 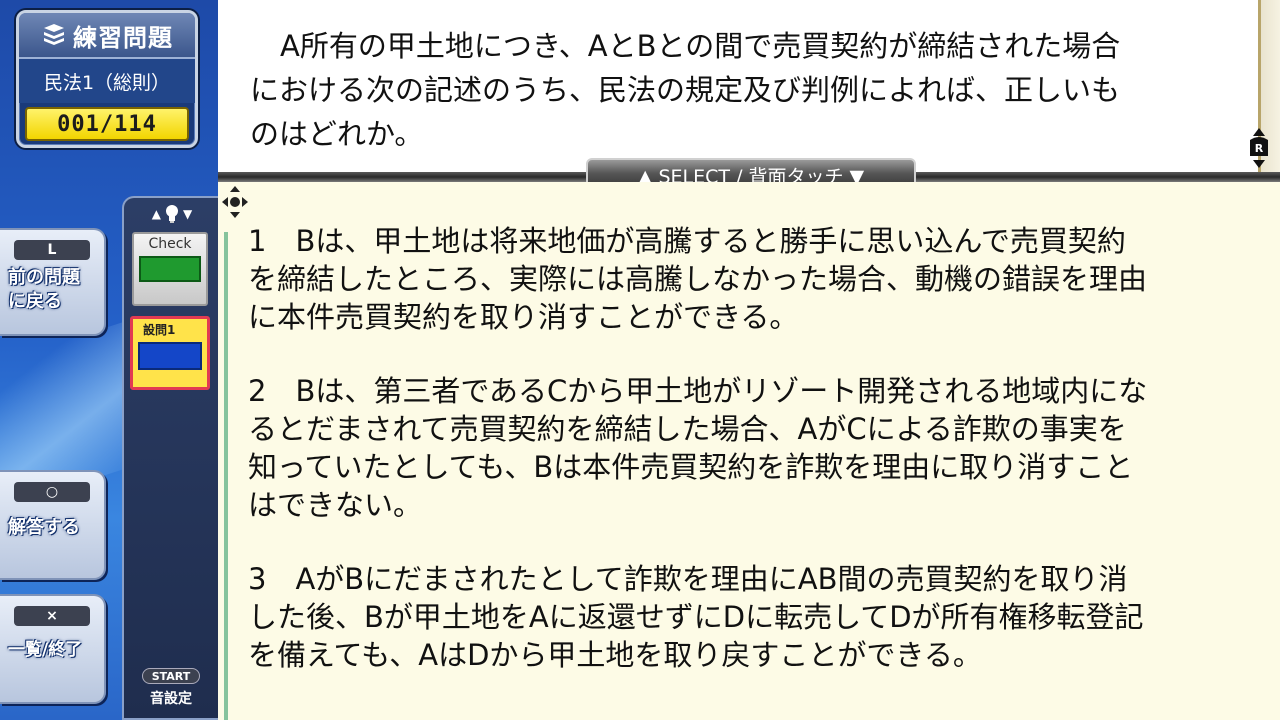 I want to click on up-arrow-icon: ▲, so click(x=156, y=214).